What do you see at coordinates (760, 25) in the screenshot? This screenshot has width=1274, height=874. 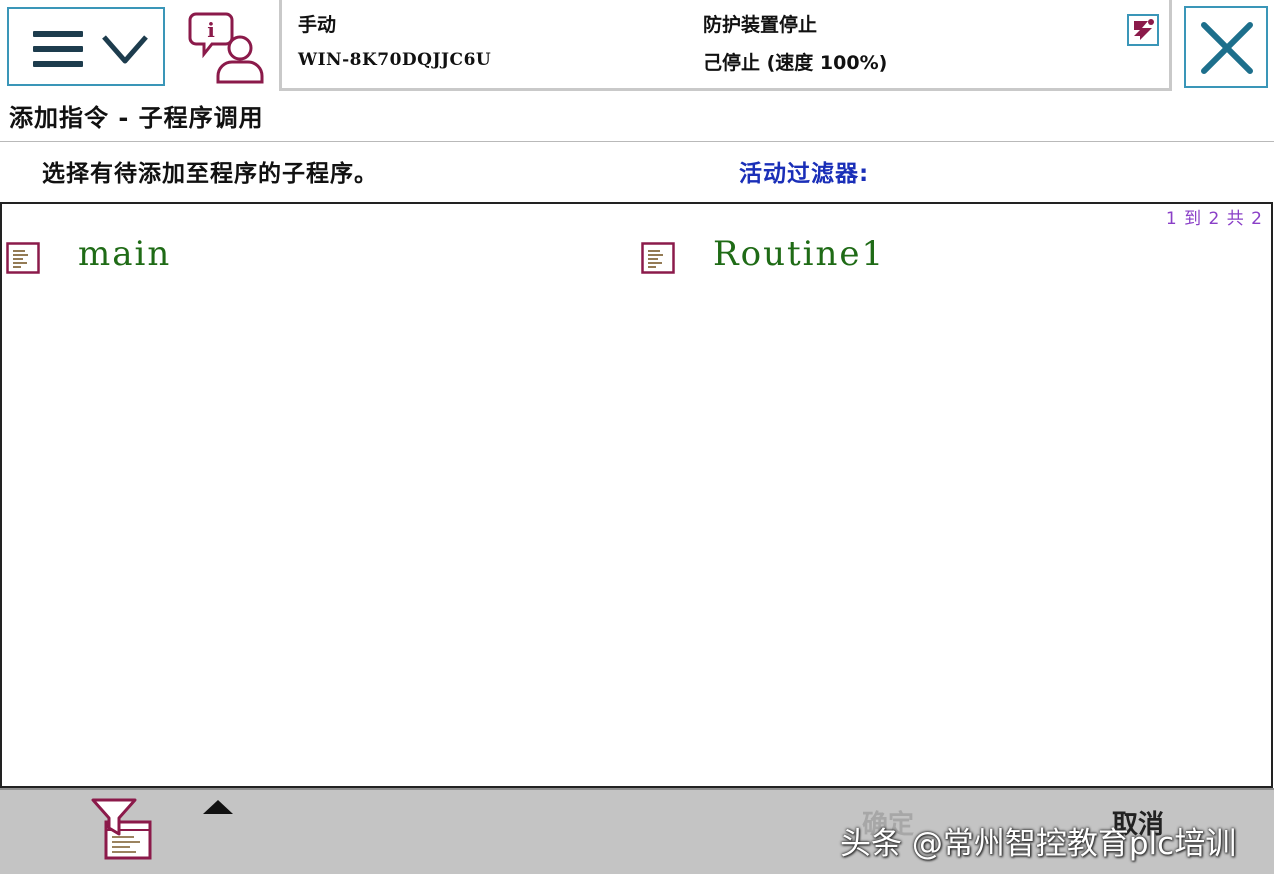 I see `safety-status: 防护装置停止` at bounding box center [760, 25].